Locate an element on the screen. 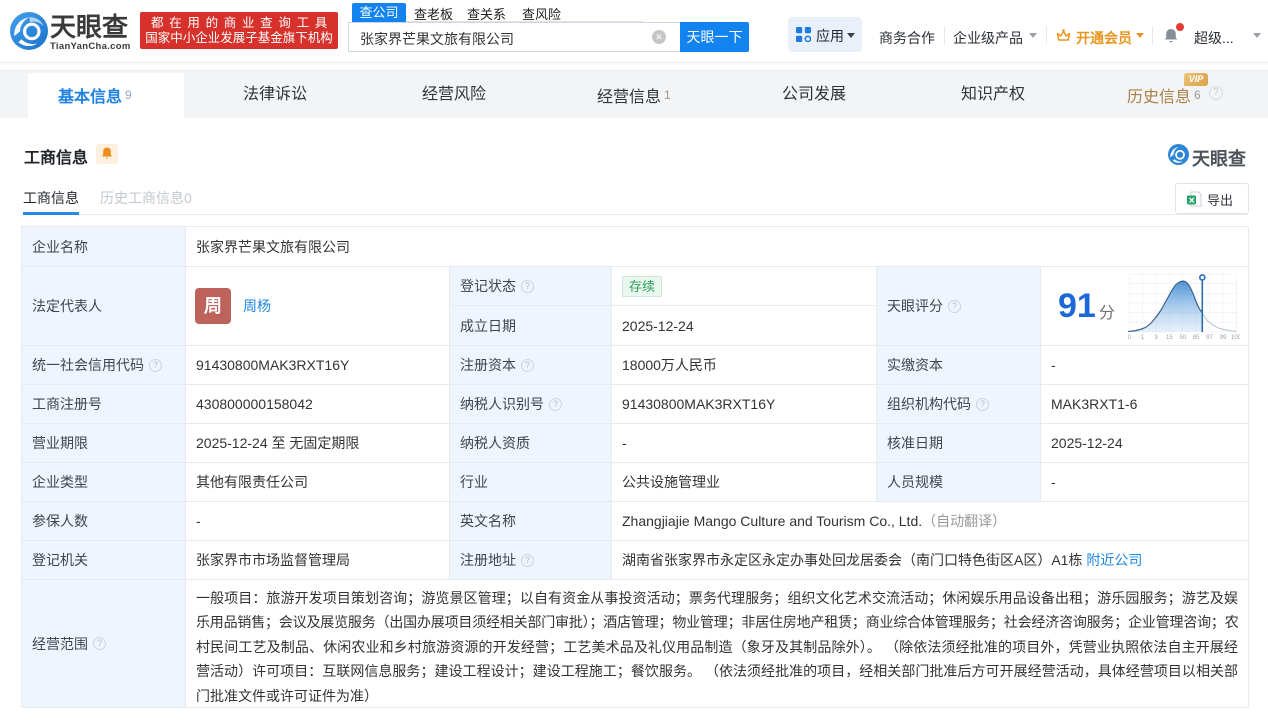  svg-text: 1 is located at coordinates (1143, 338).